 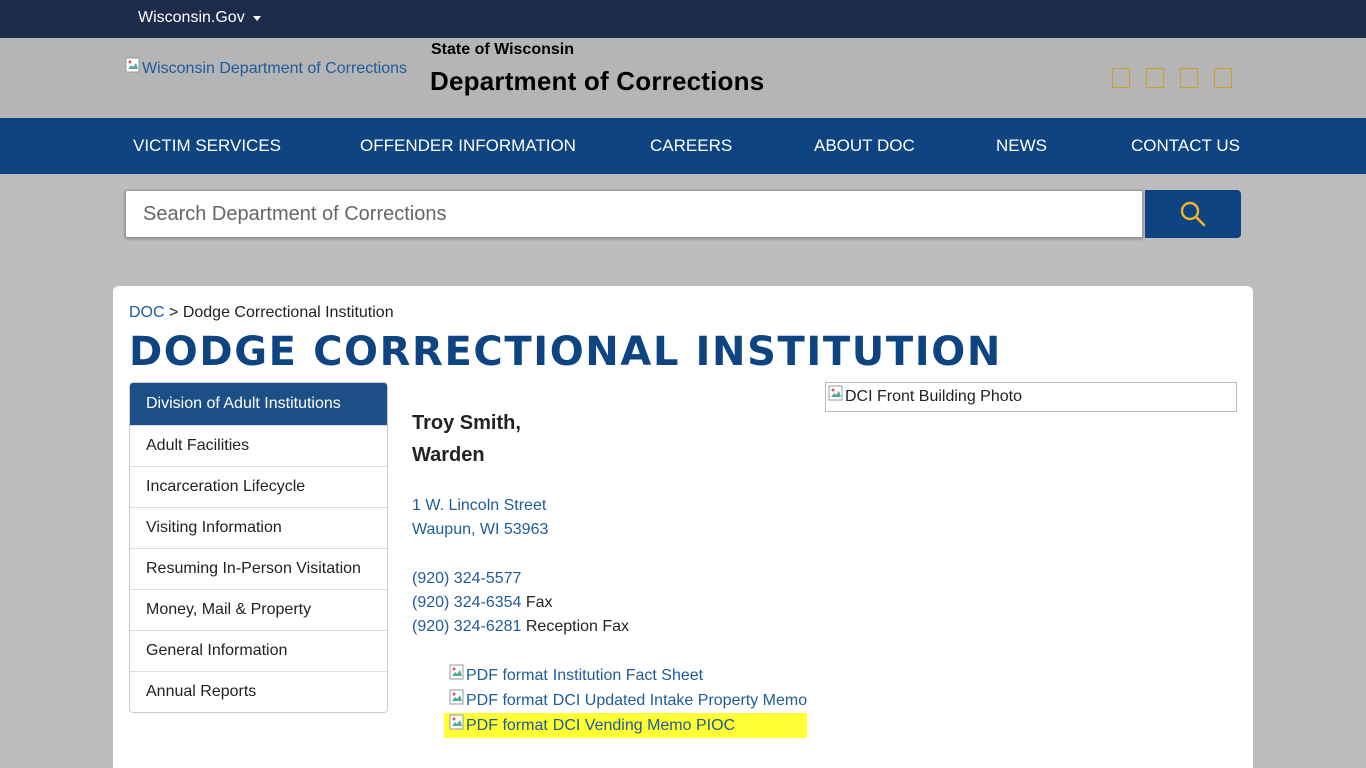 What do you see at coordinates (288, 312) in the screenshot?
I see `breadcrumb-current: Dodge Correctional Institution` at bounding box center [288, 312].